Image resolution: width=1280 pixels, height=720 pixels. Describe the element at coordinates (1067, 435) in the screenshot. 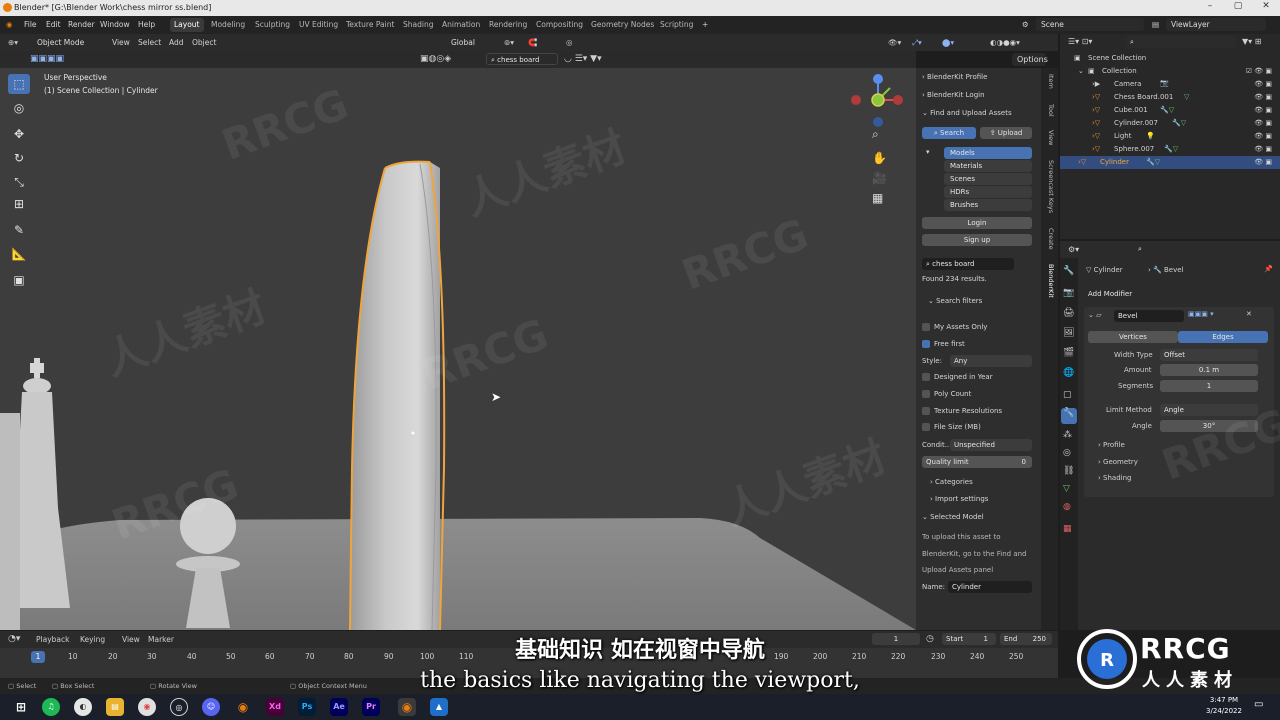

I see `particles-tab-icon: ⁂` at that location.